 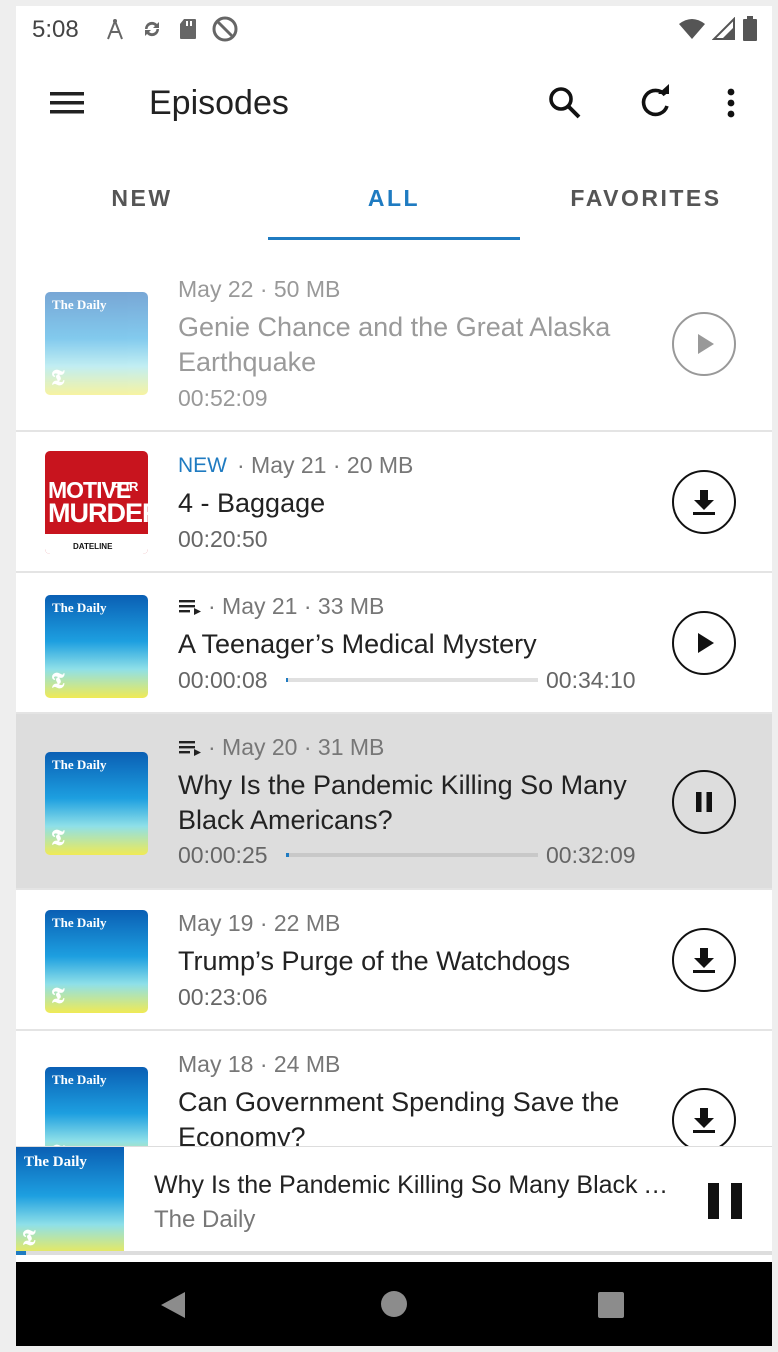 What do you see at coordinates (325, 465) in the screenshot?
I see `episode-date-size: · May 21 · 20 MB` at bounding box center [325, 465].